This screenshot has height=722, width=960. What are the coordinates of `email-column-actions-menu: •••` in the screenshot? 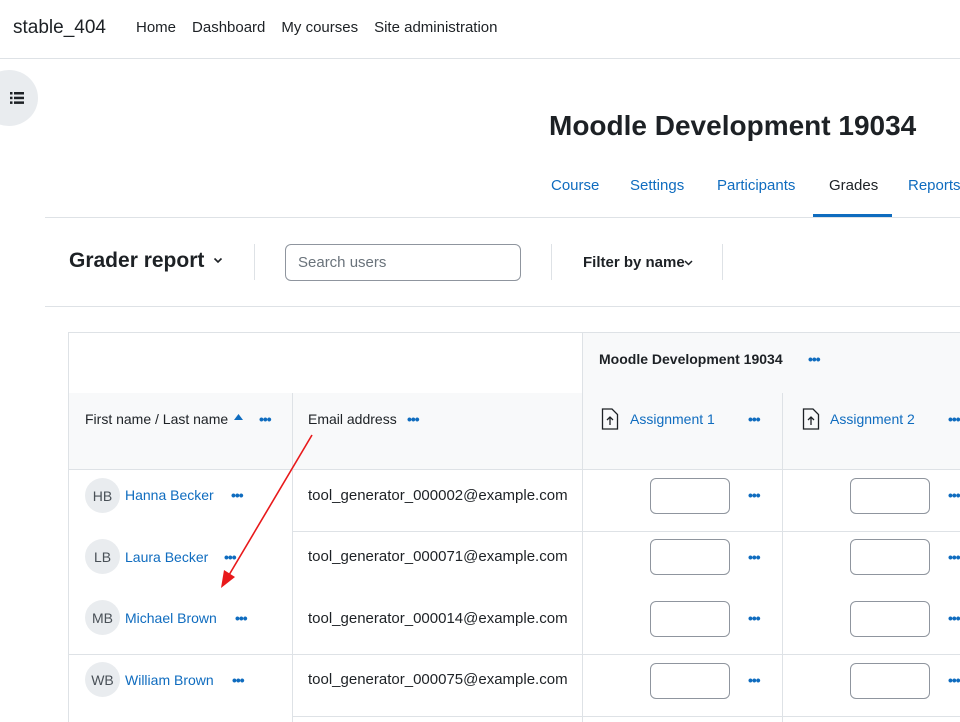 It's located at (413, 419).